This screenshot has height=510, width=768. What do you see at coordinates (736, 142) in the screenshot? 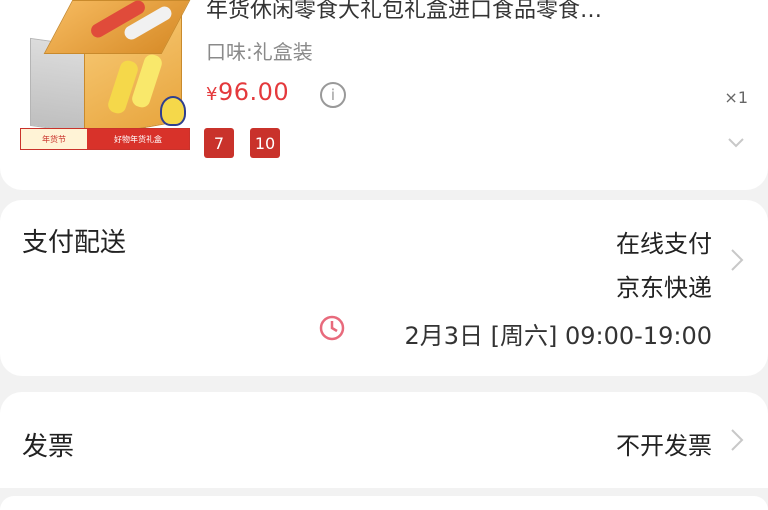
I see `chevron-down-icon` at bounding box center [736, 142].